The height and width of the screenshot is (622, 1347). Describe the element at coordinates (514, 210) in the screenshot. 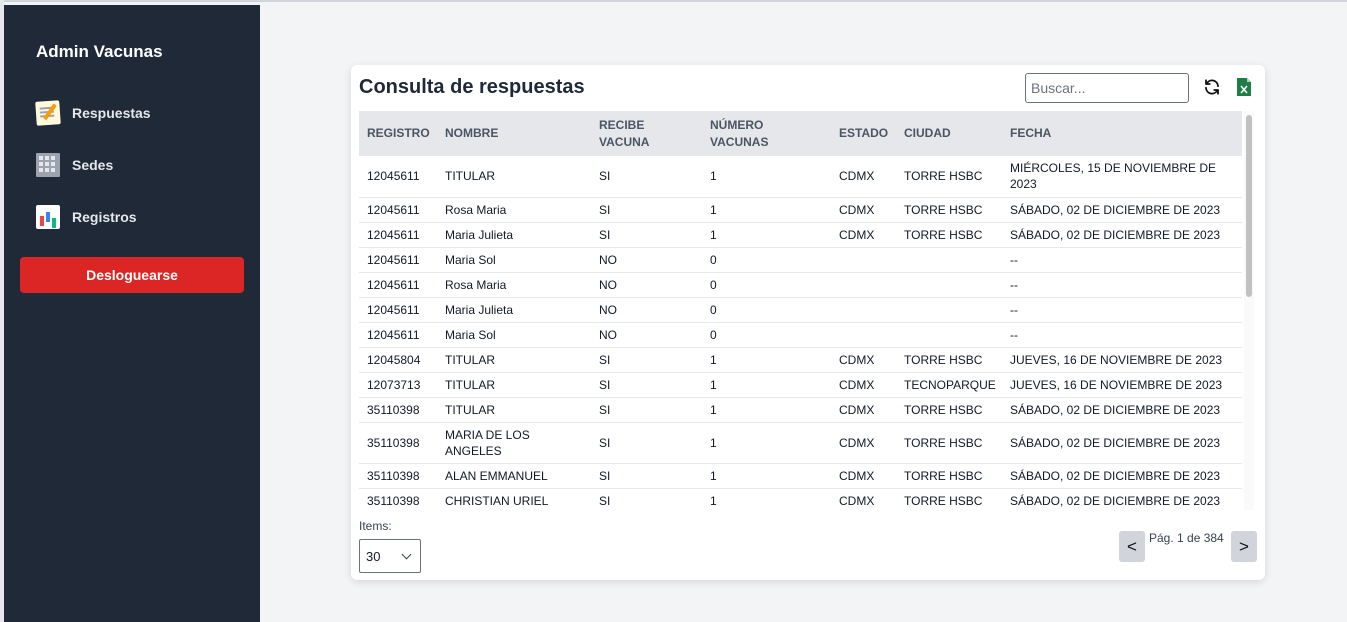

I see `cell-nombre: Rosa Maria` at that location.